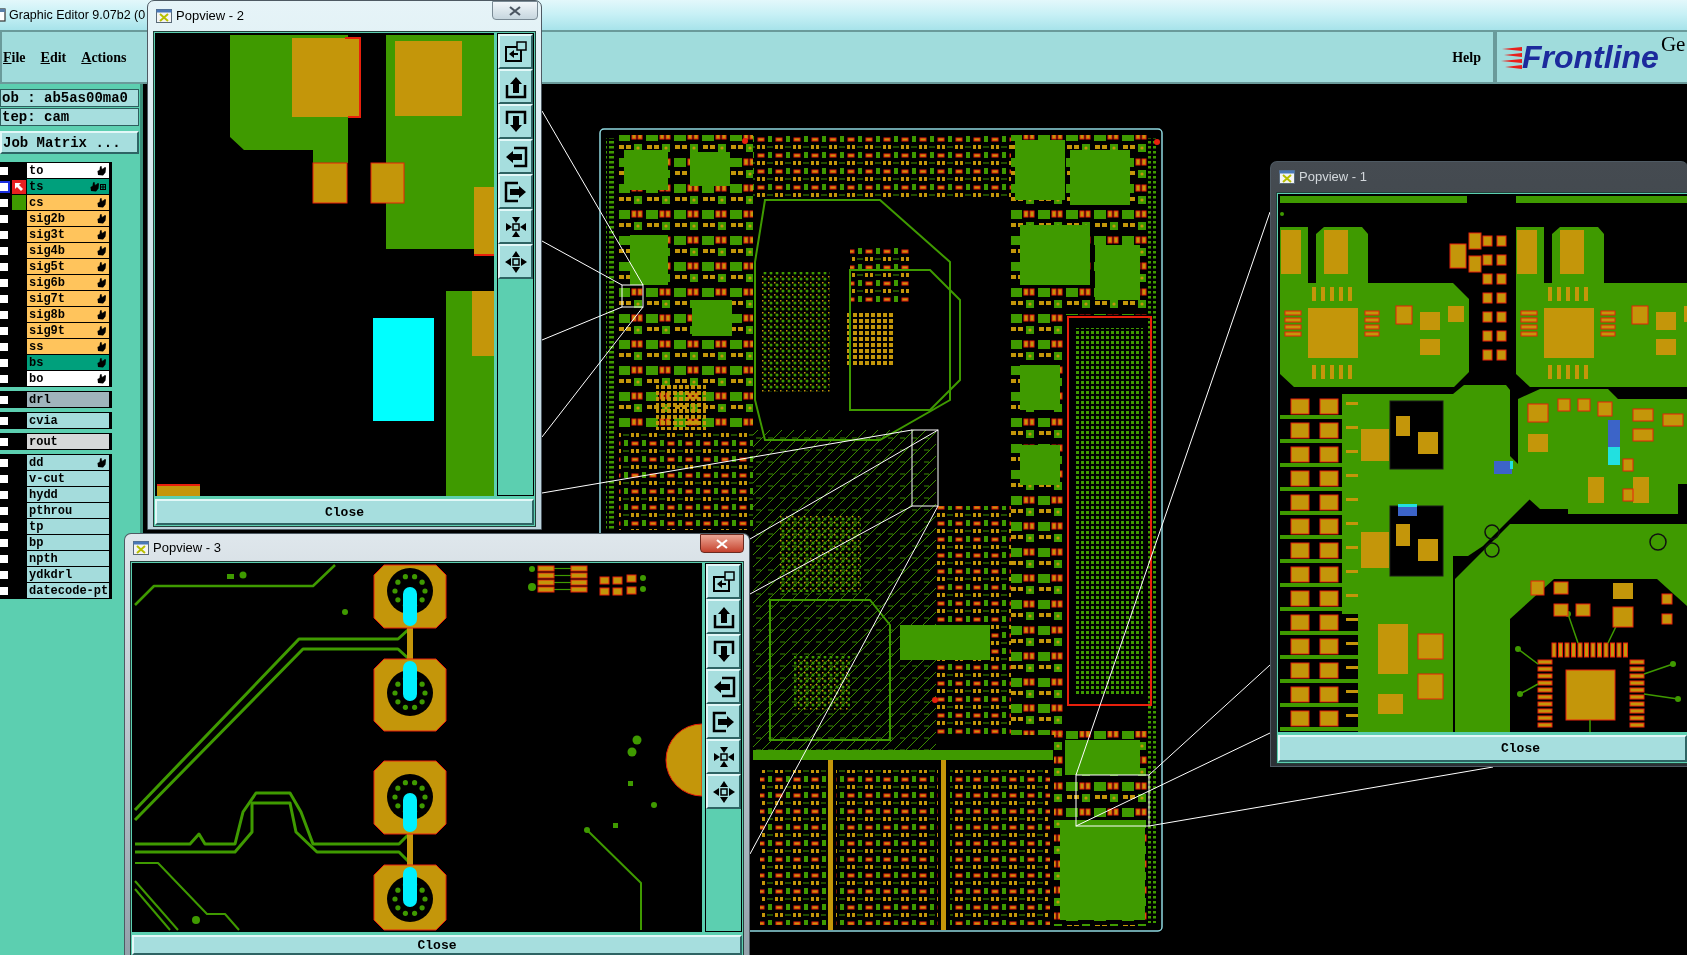  What do you see at coordinates (47, 330) in the screenshot?
I see `layer-name: sig9t` at bounding box center [47, 330].